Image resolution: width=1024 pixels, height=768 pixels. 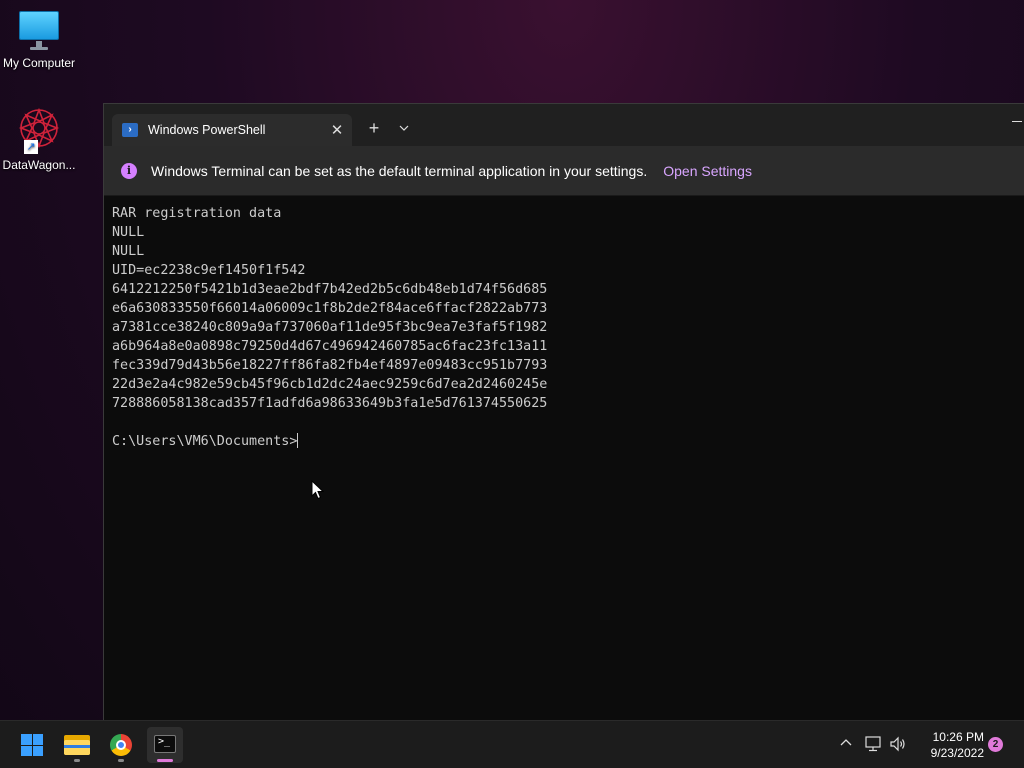 I want to click on folder-icon, so click(x=77, y=745).